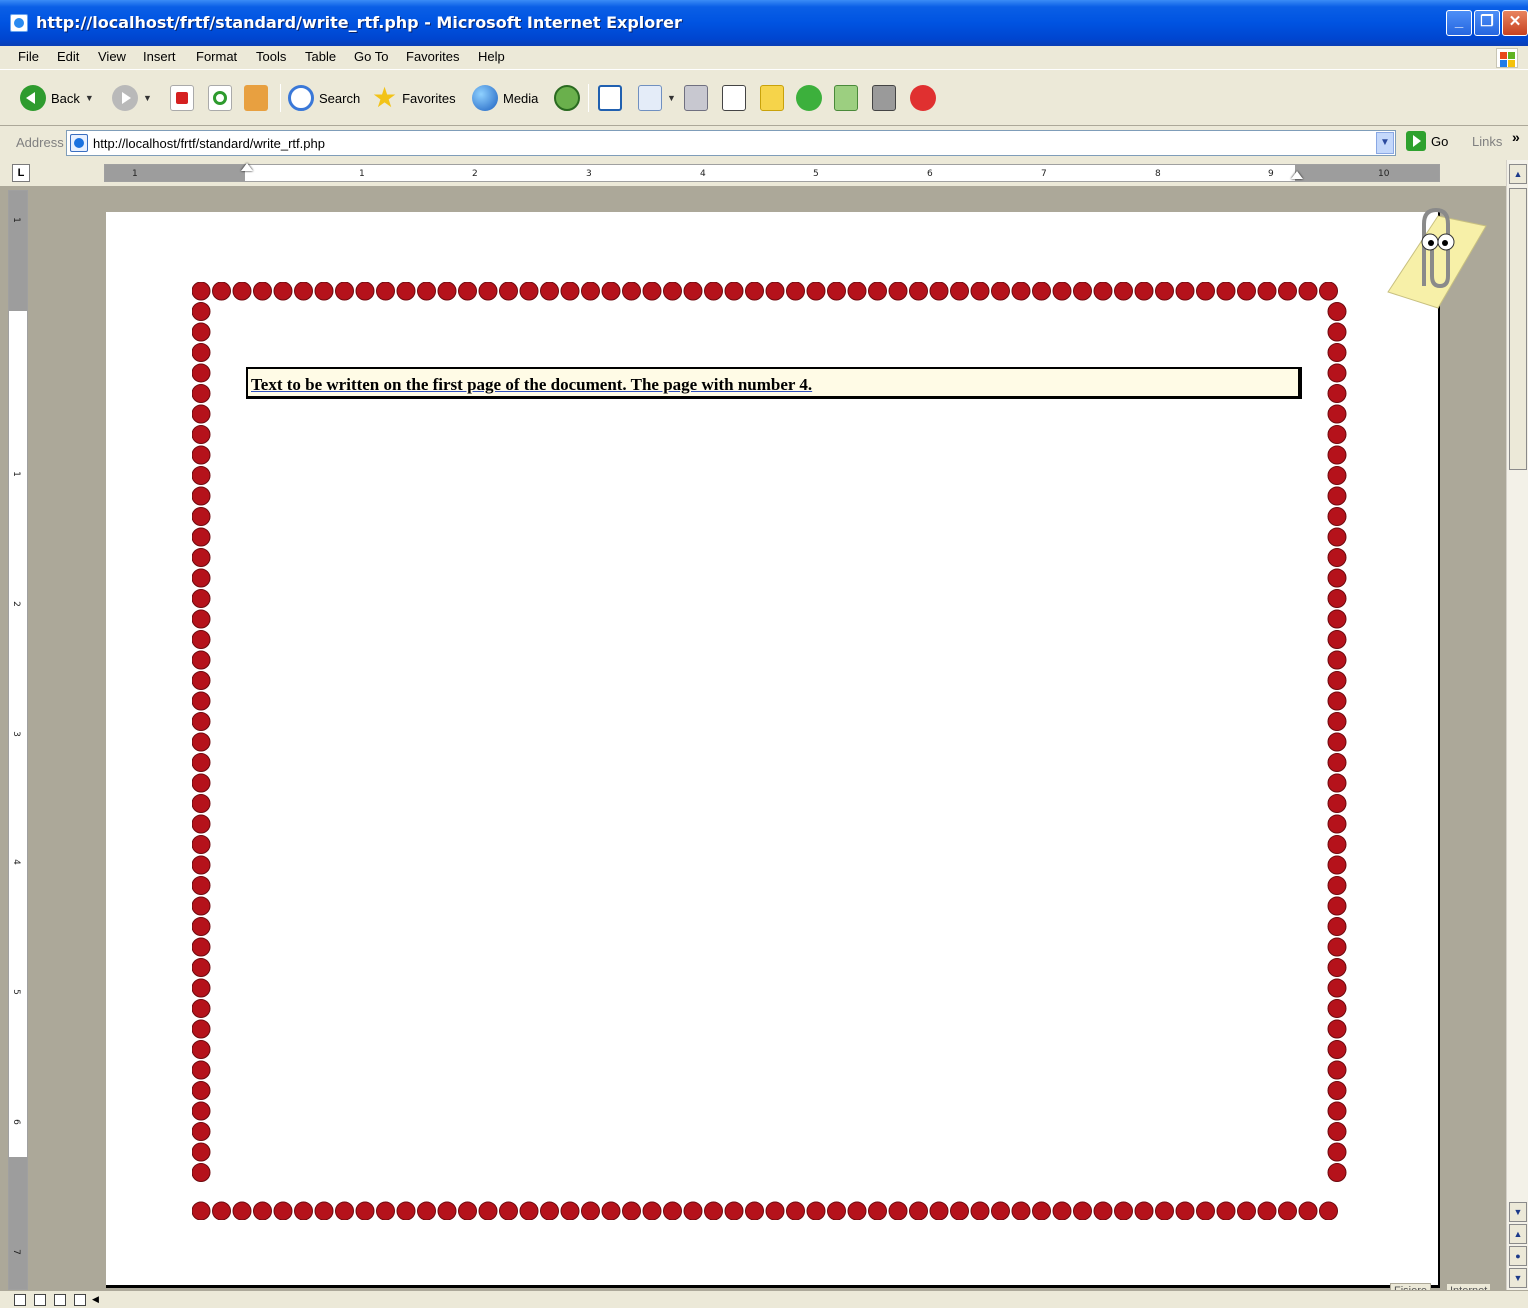  What do you see at coordinates (650, 98) in the screenshot?
I see `mail-icon` at bounding box center [650, 98].